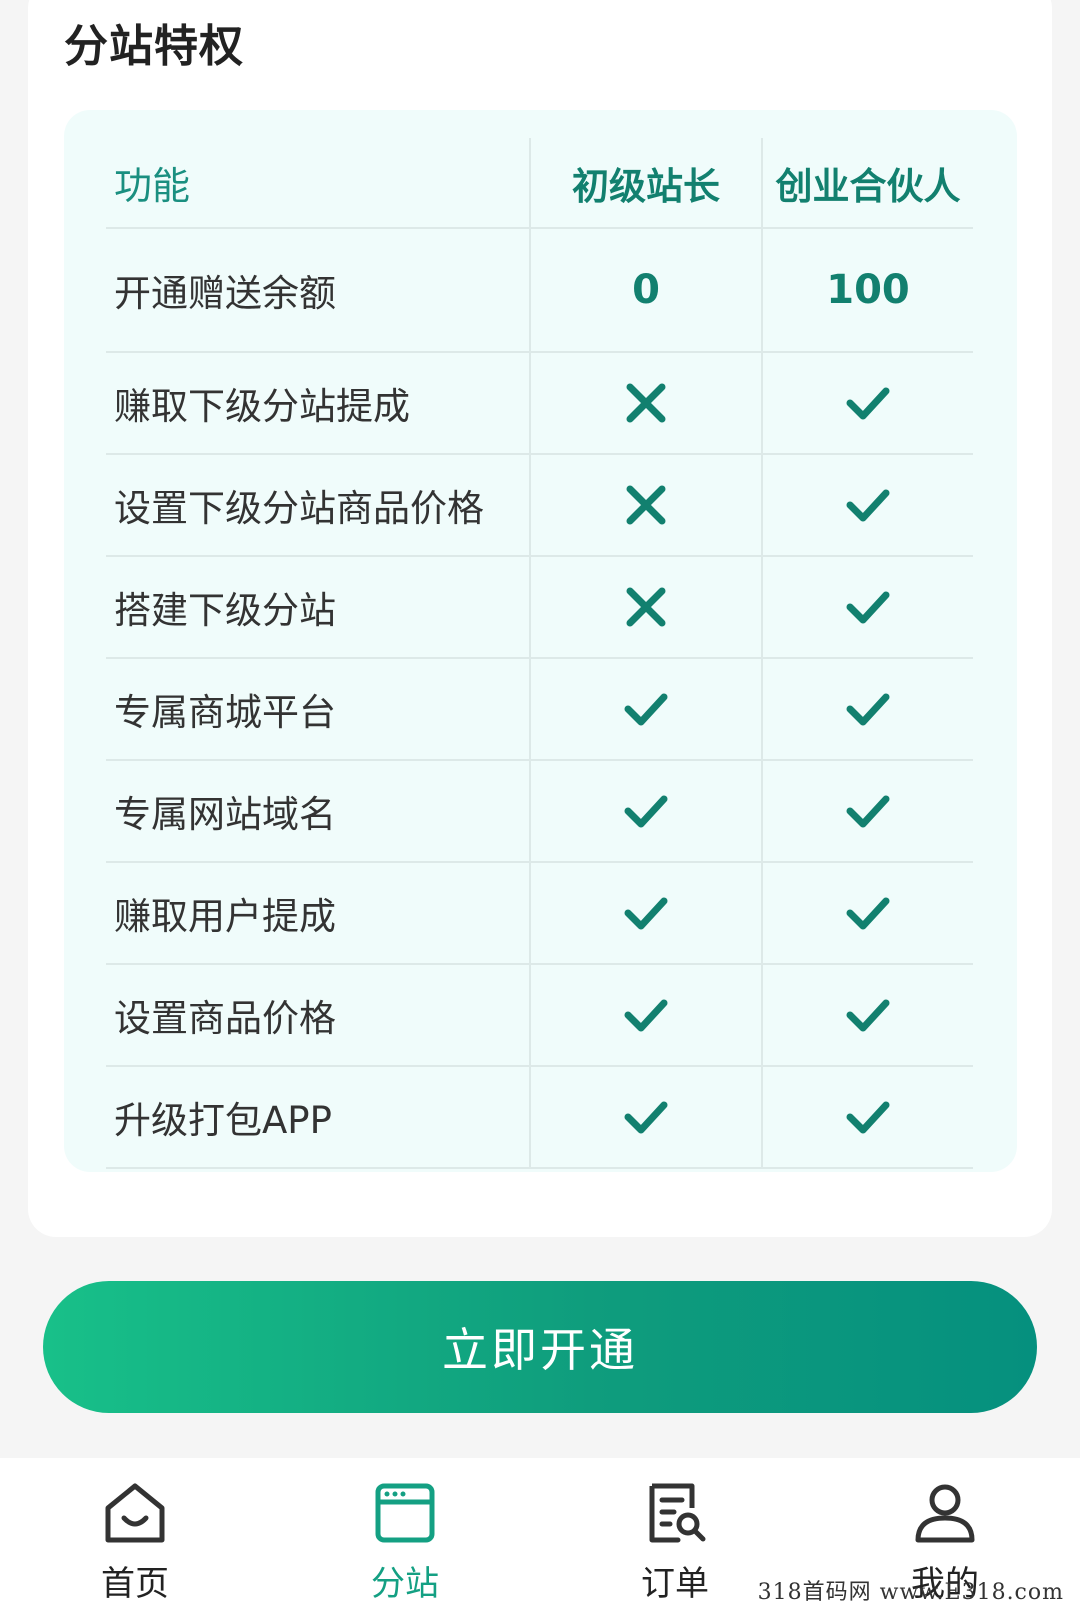 This screenshot has width=1080, height=1610. What do you see at coordinates (677, 1513) in the screenshot?
I see `order-search-icon` at bounding box center [677, 1513].